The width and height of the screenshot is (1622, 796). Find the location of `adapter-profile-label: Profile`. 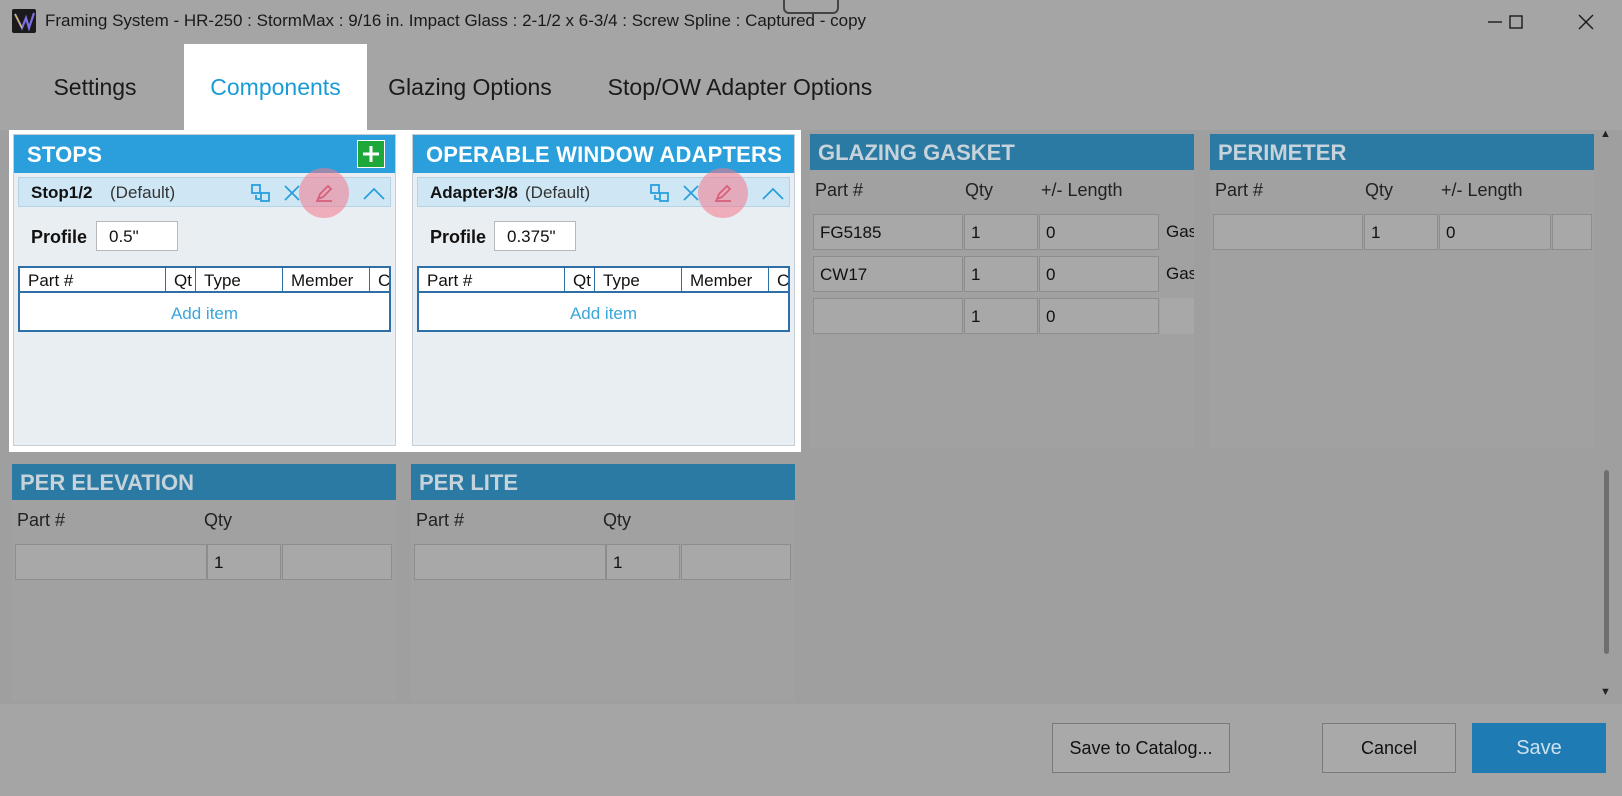

adapter-profile-label: Profile is located at coordinates (458, 237).